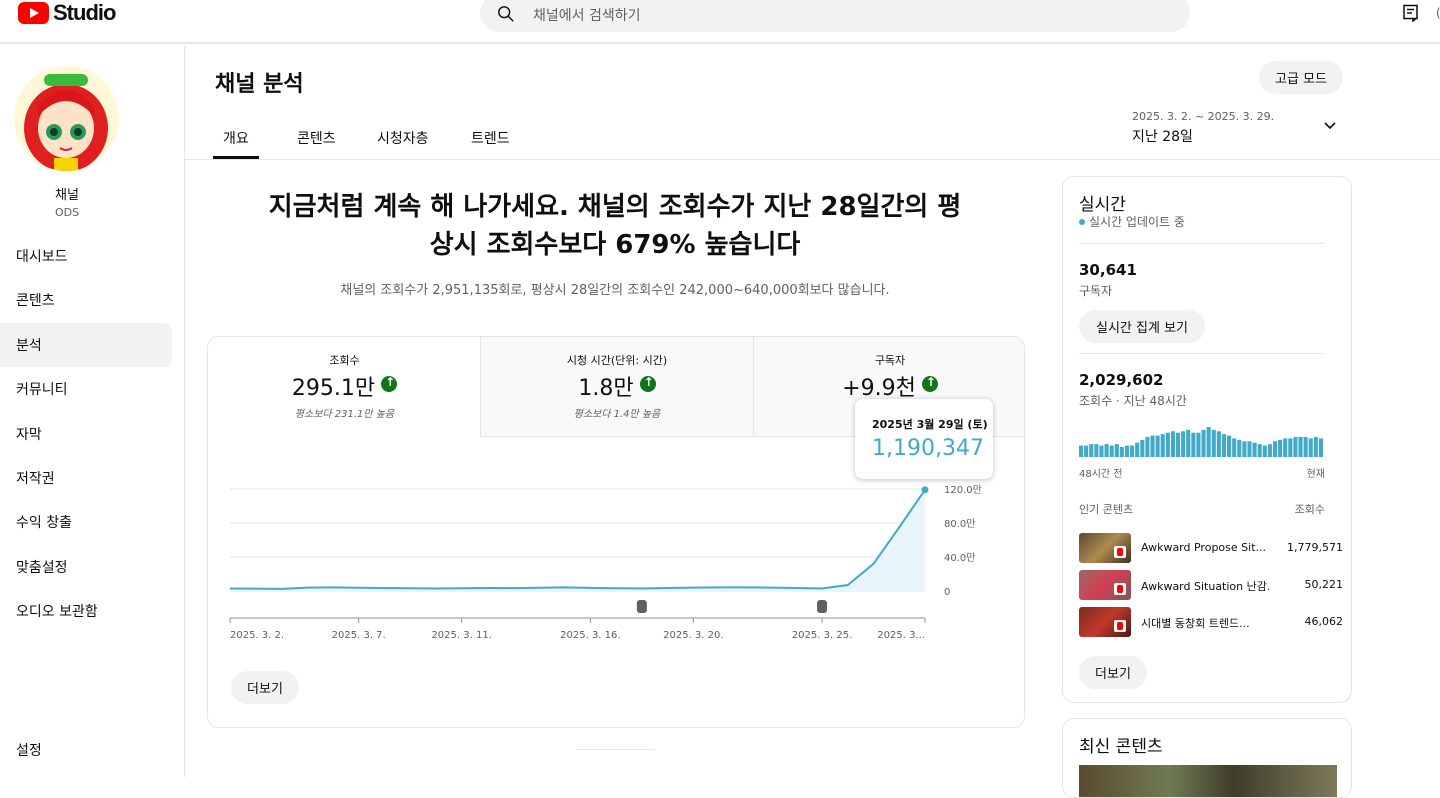  What do you see at coordinates (693, 635) in the screenshot?
I see `x-tick-label: 2025. 3. 20.` at bounding box center [693, 635].